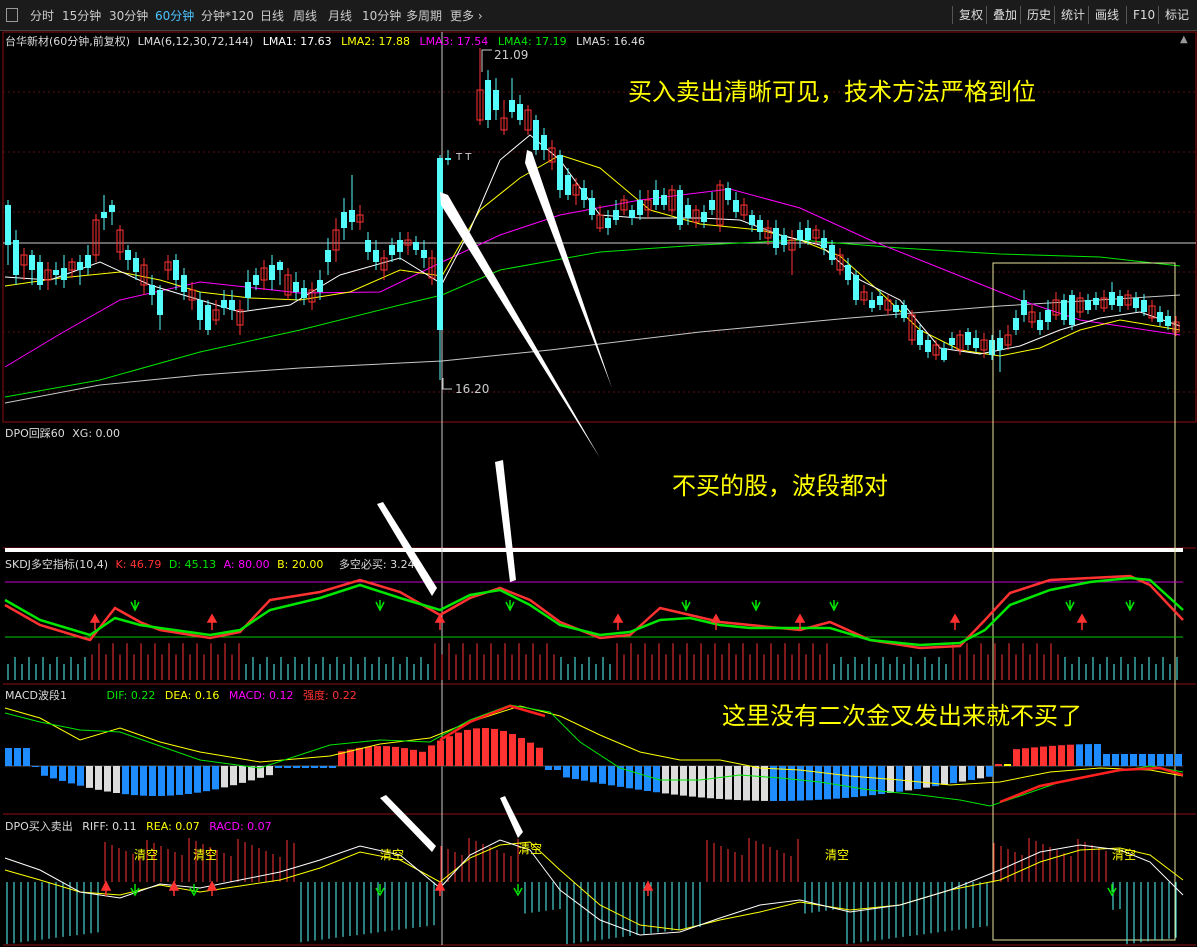  Describe the element at coordinates (1184, 39) in the screenshot. I see `scroll-up-arrow-icon: ▲` at that location.